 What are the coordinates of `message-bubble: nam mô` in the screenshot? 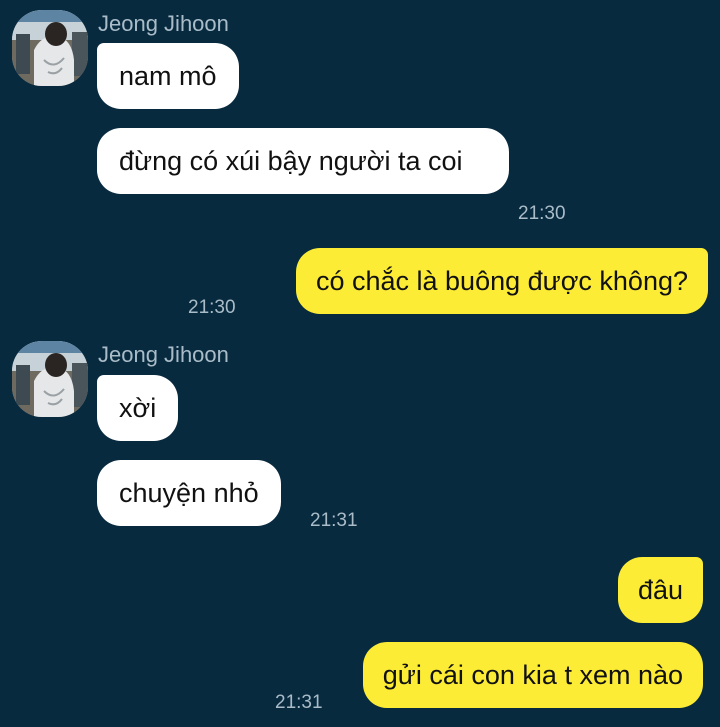 It's located at (168, 76).